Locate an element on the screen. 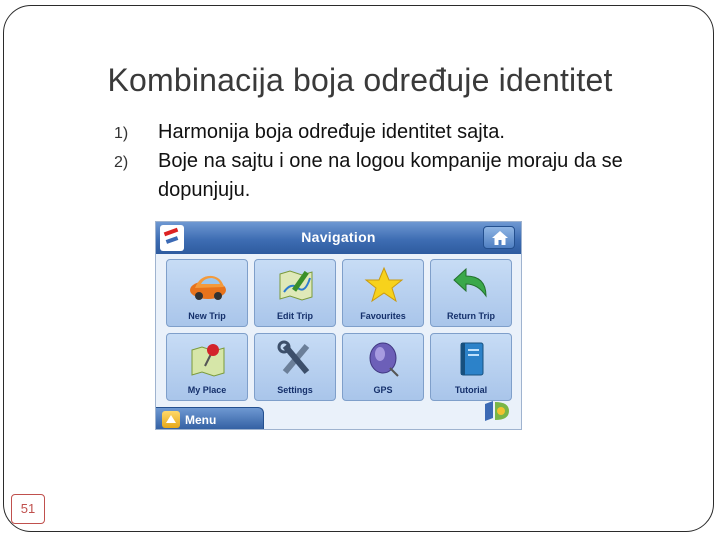  tile-favourites: Favourites is located at coordinates (383, 293).